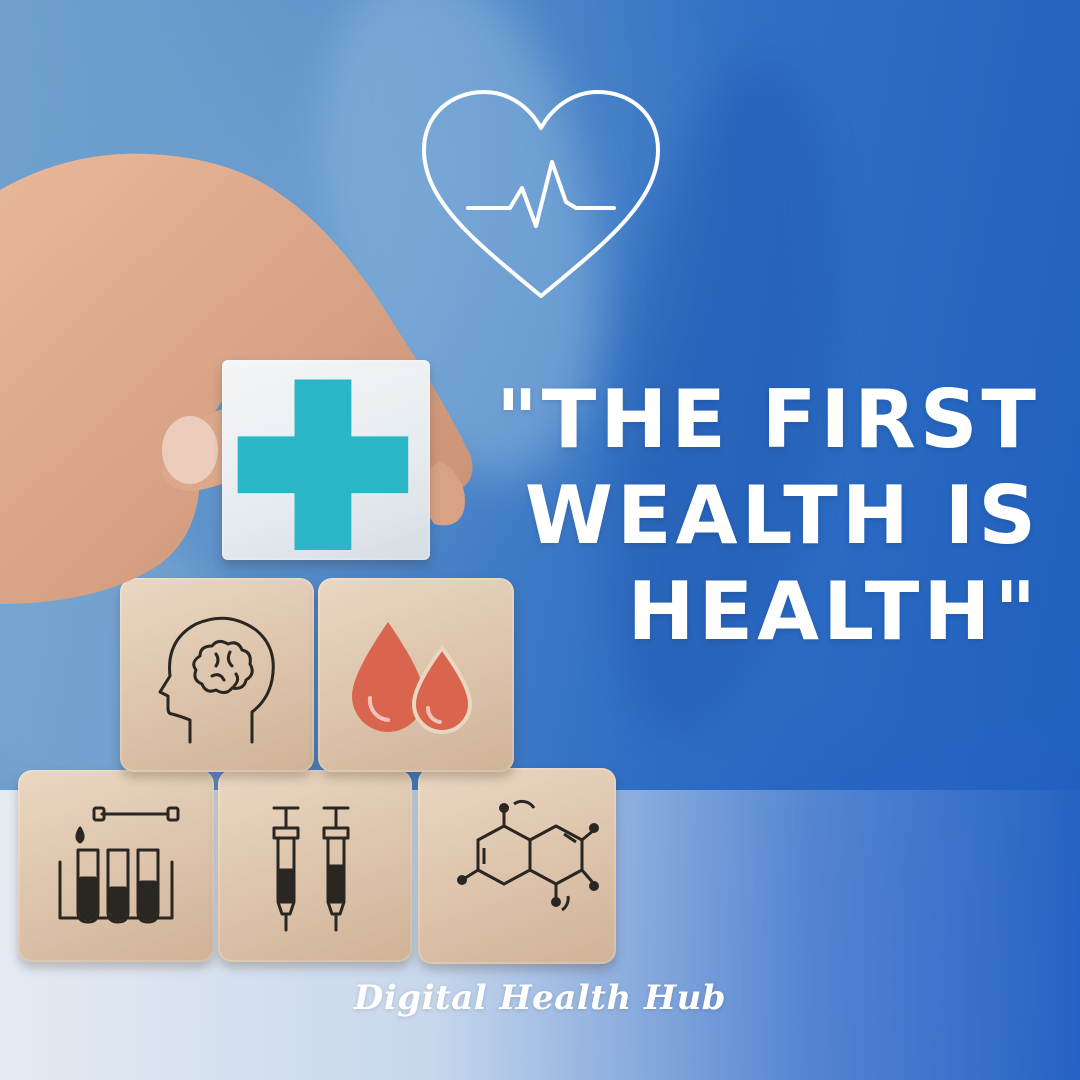 The width and height of the screenshot is (1080, 1080). I want to click on block-test-tubes, so click(116, 866).